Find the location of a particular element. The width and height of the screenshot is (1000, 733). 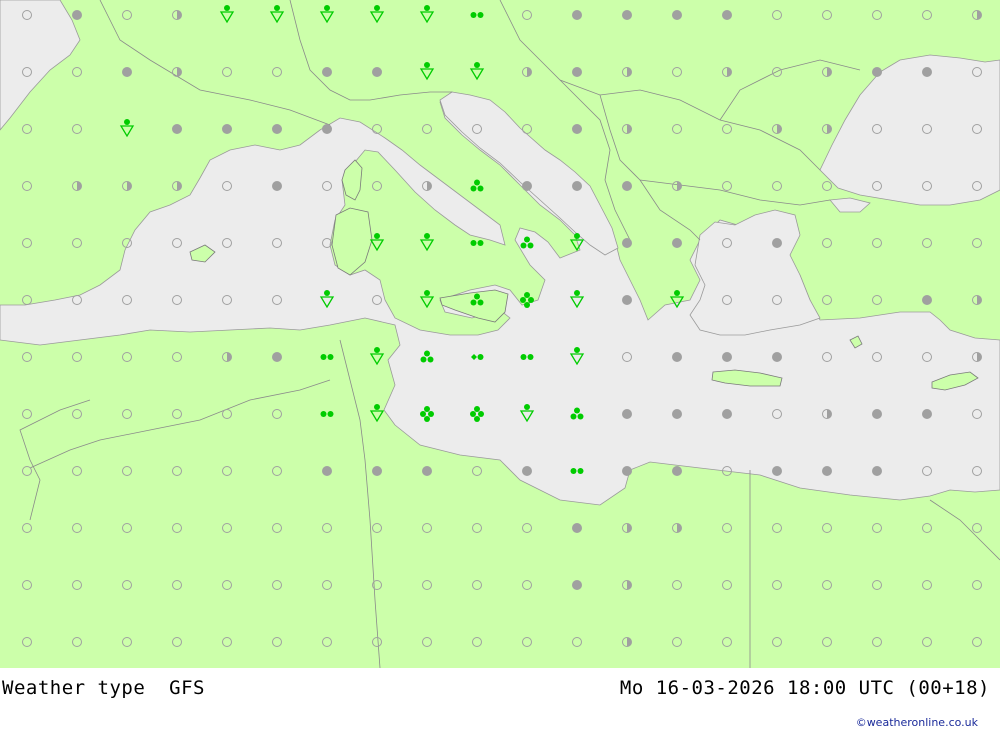

title-text: Weather type is located at coordinates (74, 688).